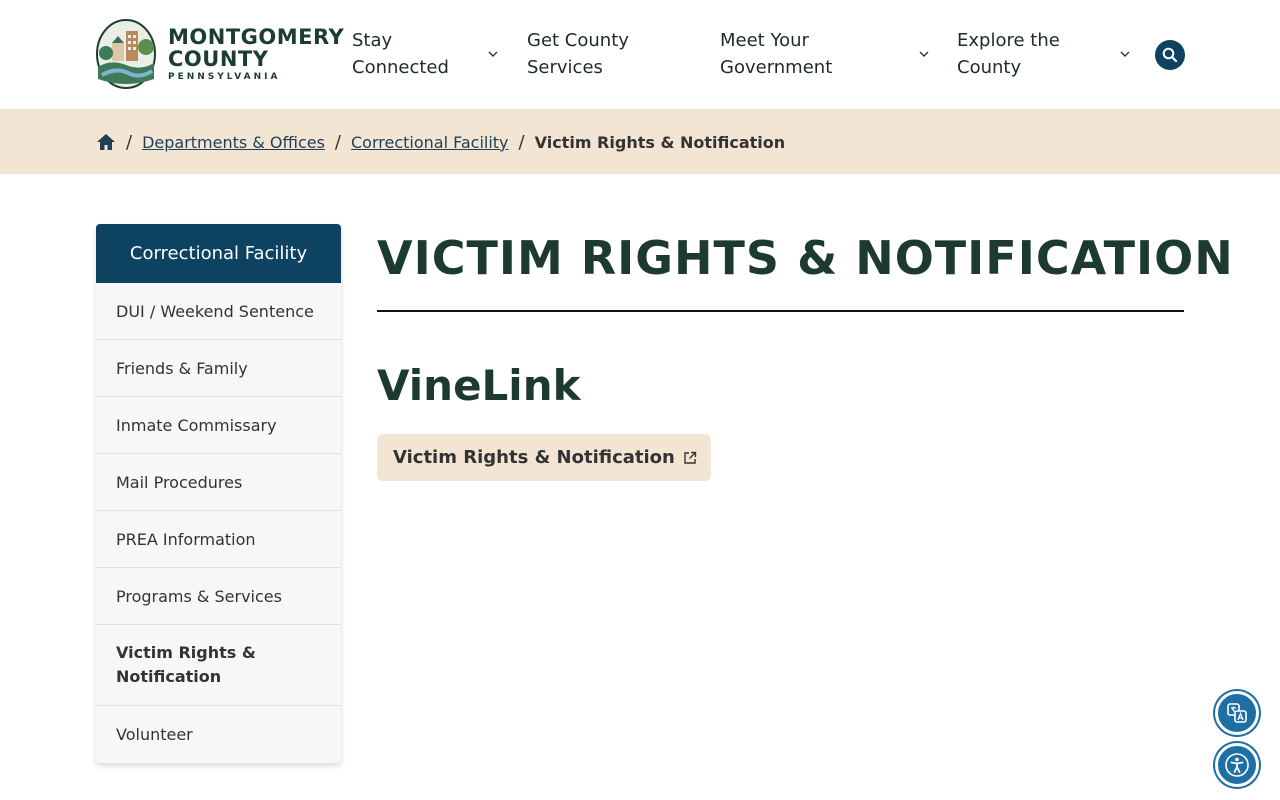 This screenshot has height=800, width=1280. What do you see at coordinates (565, 67) in the screenshot?
I see `nav-label: Services` at bounding box center [565, 67].